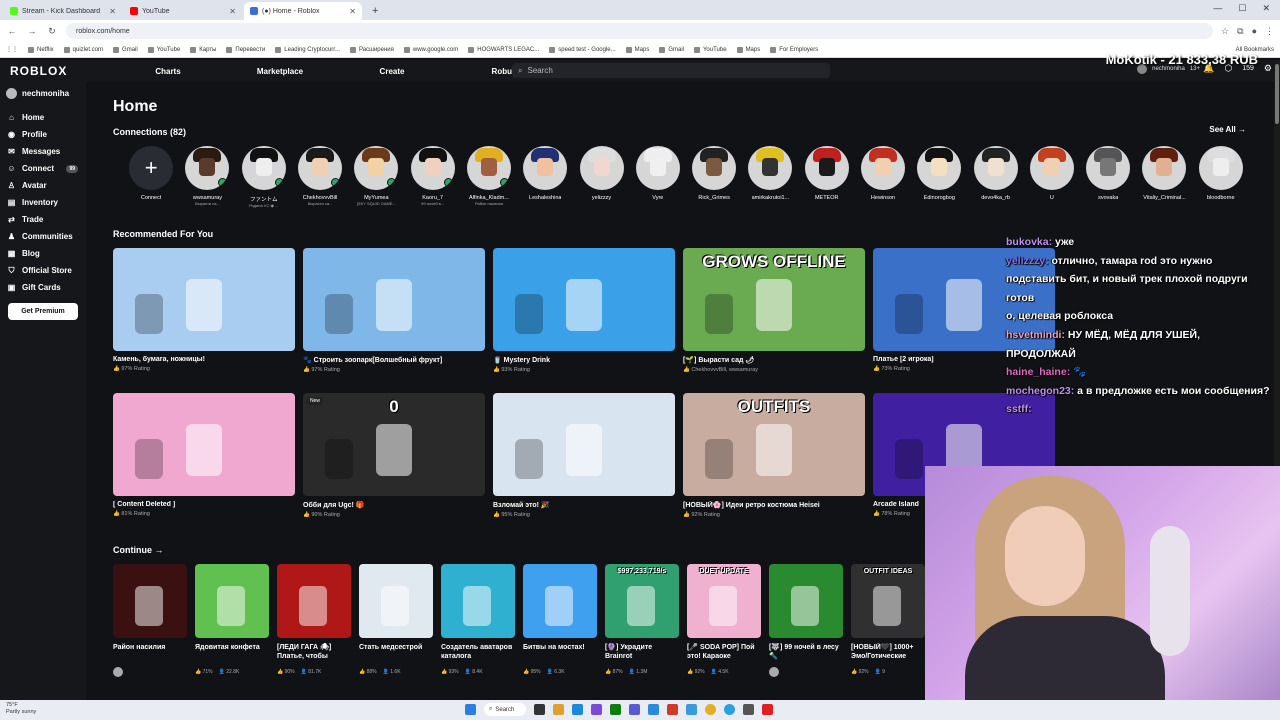 The height and width of the screenshot is (720, 1280). I want to click on sidebar-item-inventory: ▤ Inventory, so click(43, 202).